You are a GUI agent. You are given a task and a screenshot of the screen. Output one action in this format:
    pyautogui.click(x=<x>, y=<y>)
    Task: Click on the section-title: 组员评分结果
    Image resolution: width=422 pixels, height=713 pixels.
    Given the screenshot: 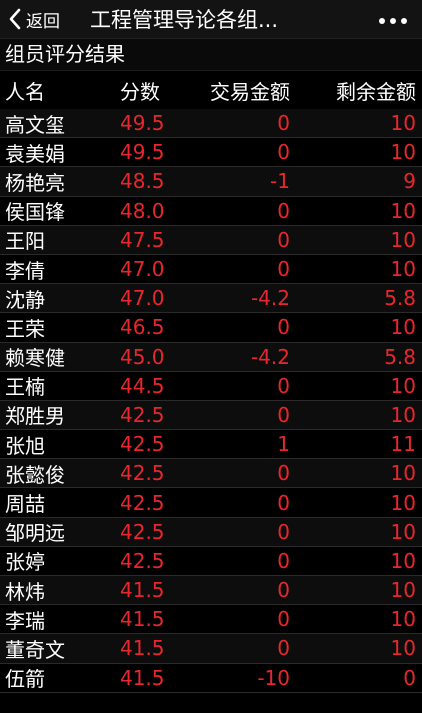 What is the action you would take?
    pyautogui.click(x=211, y=55)
    